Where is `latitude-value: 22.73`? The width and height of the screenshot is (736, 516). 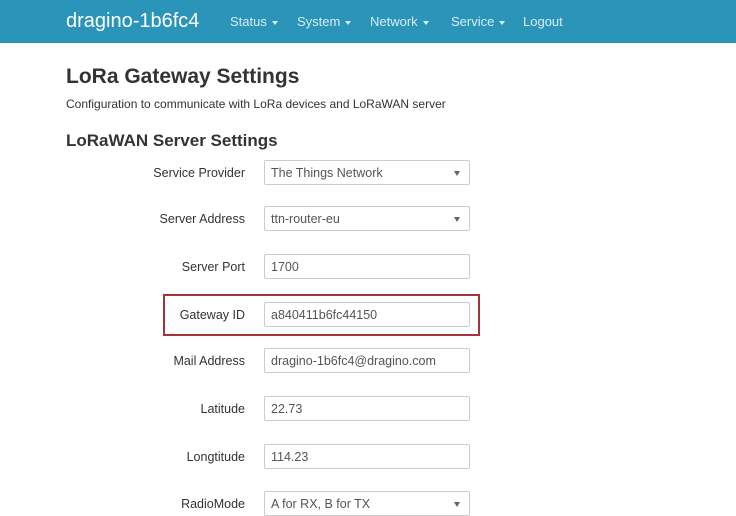 latitude-value: 22.73 is located at coordinates (287, 409).